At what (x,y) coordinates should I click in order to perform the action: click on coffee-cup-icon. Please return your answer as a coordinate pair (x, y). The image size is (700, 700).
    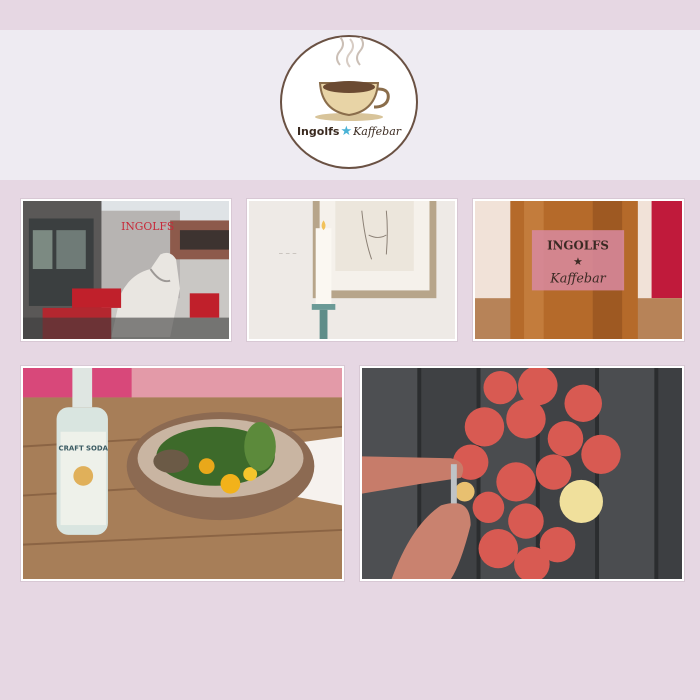
    Looking at the image, I should click on (352, 79).